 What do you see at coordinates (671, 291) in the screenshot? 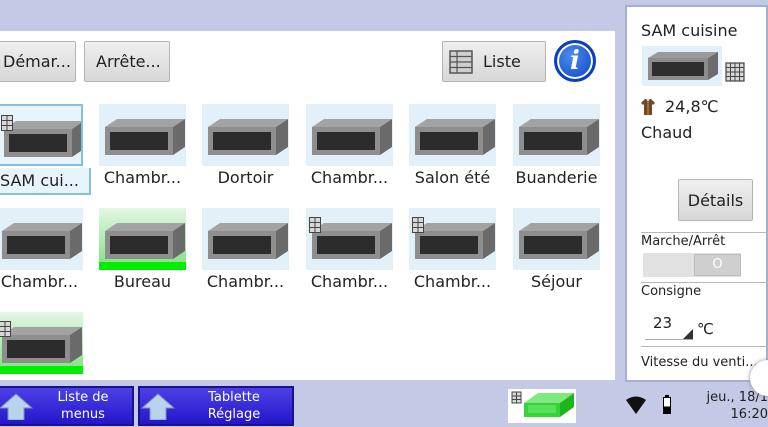
I see `setpoint-label: Consigne` at bounding box center [671, 291].